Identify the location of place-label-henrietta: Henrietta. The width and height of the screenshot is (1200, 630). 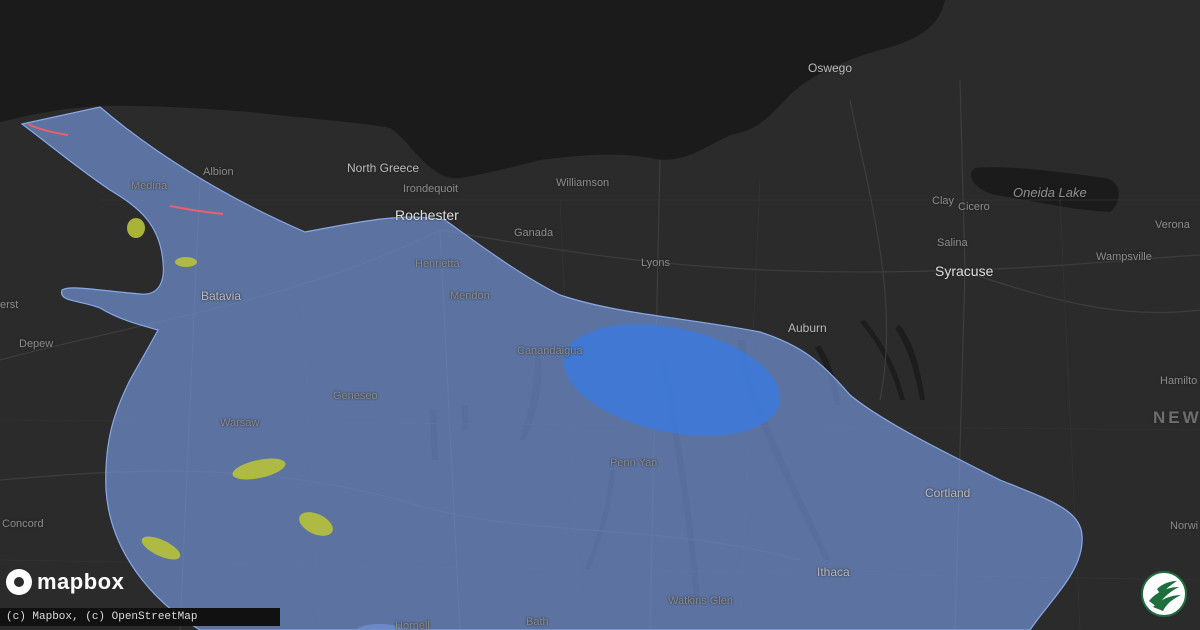
(437, 264).